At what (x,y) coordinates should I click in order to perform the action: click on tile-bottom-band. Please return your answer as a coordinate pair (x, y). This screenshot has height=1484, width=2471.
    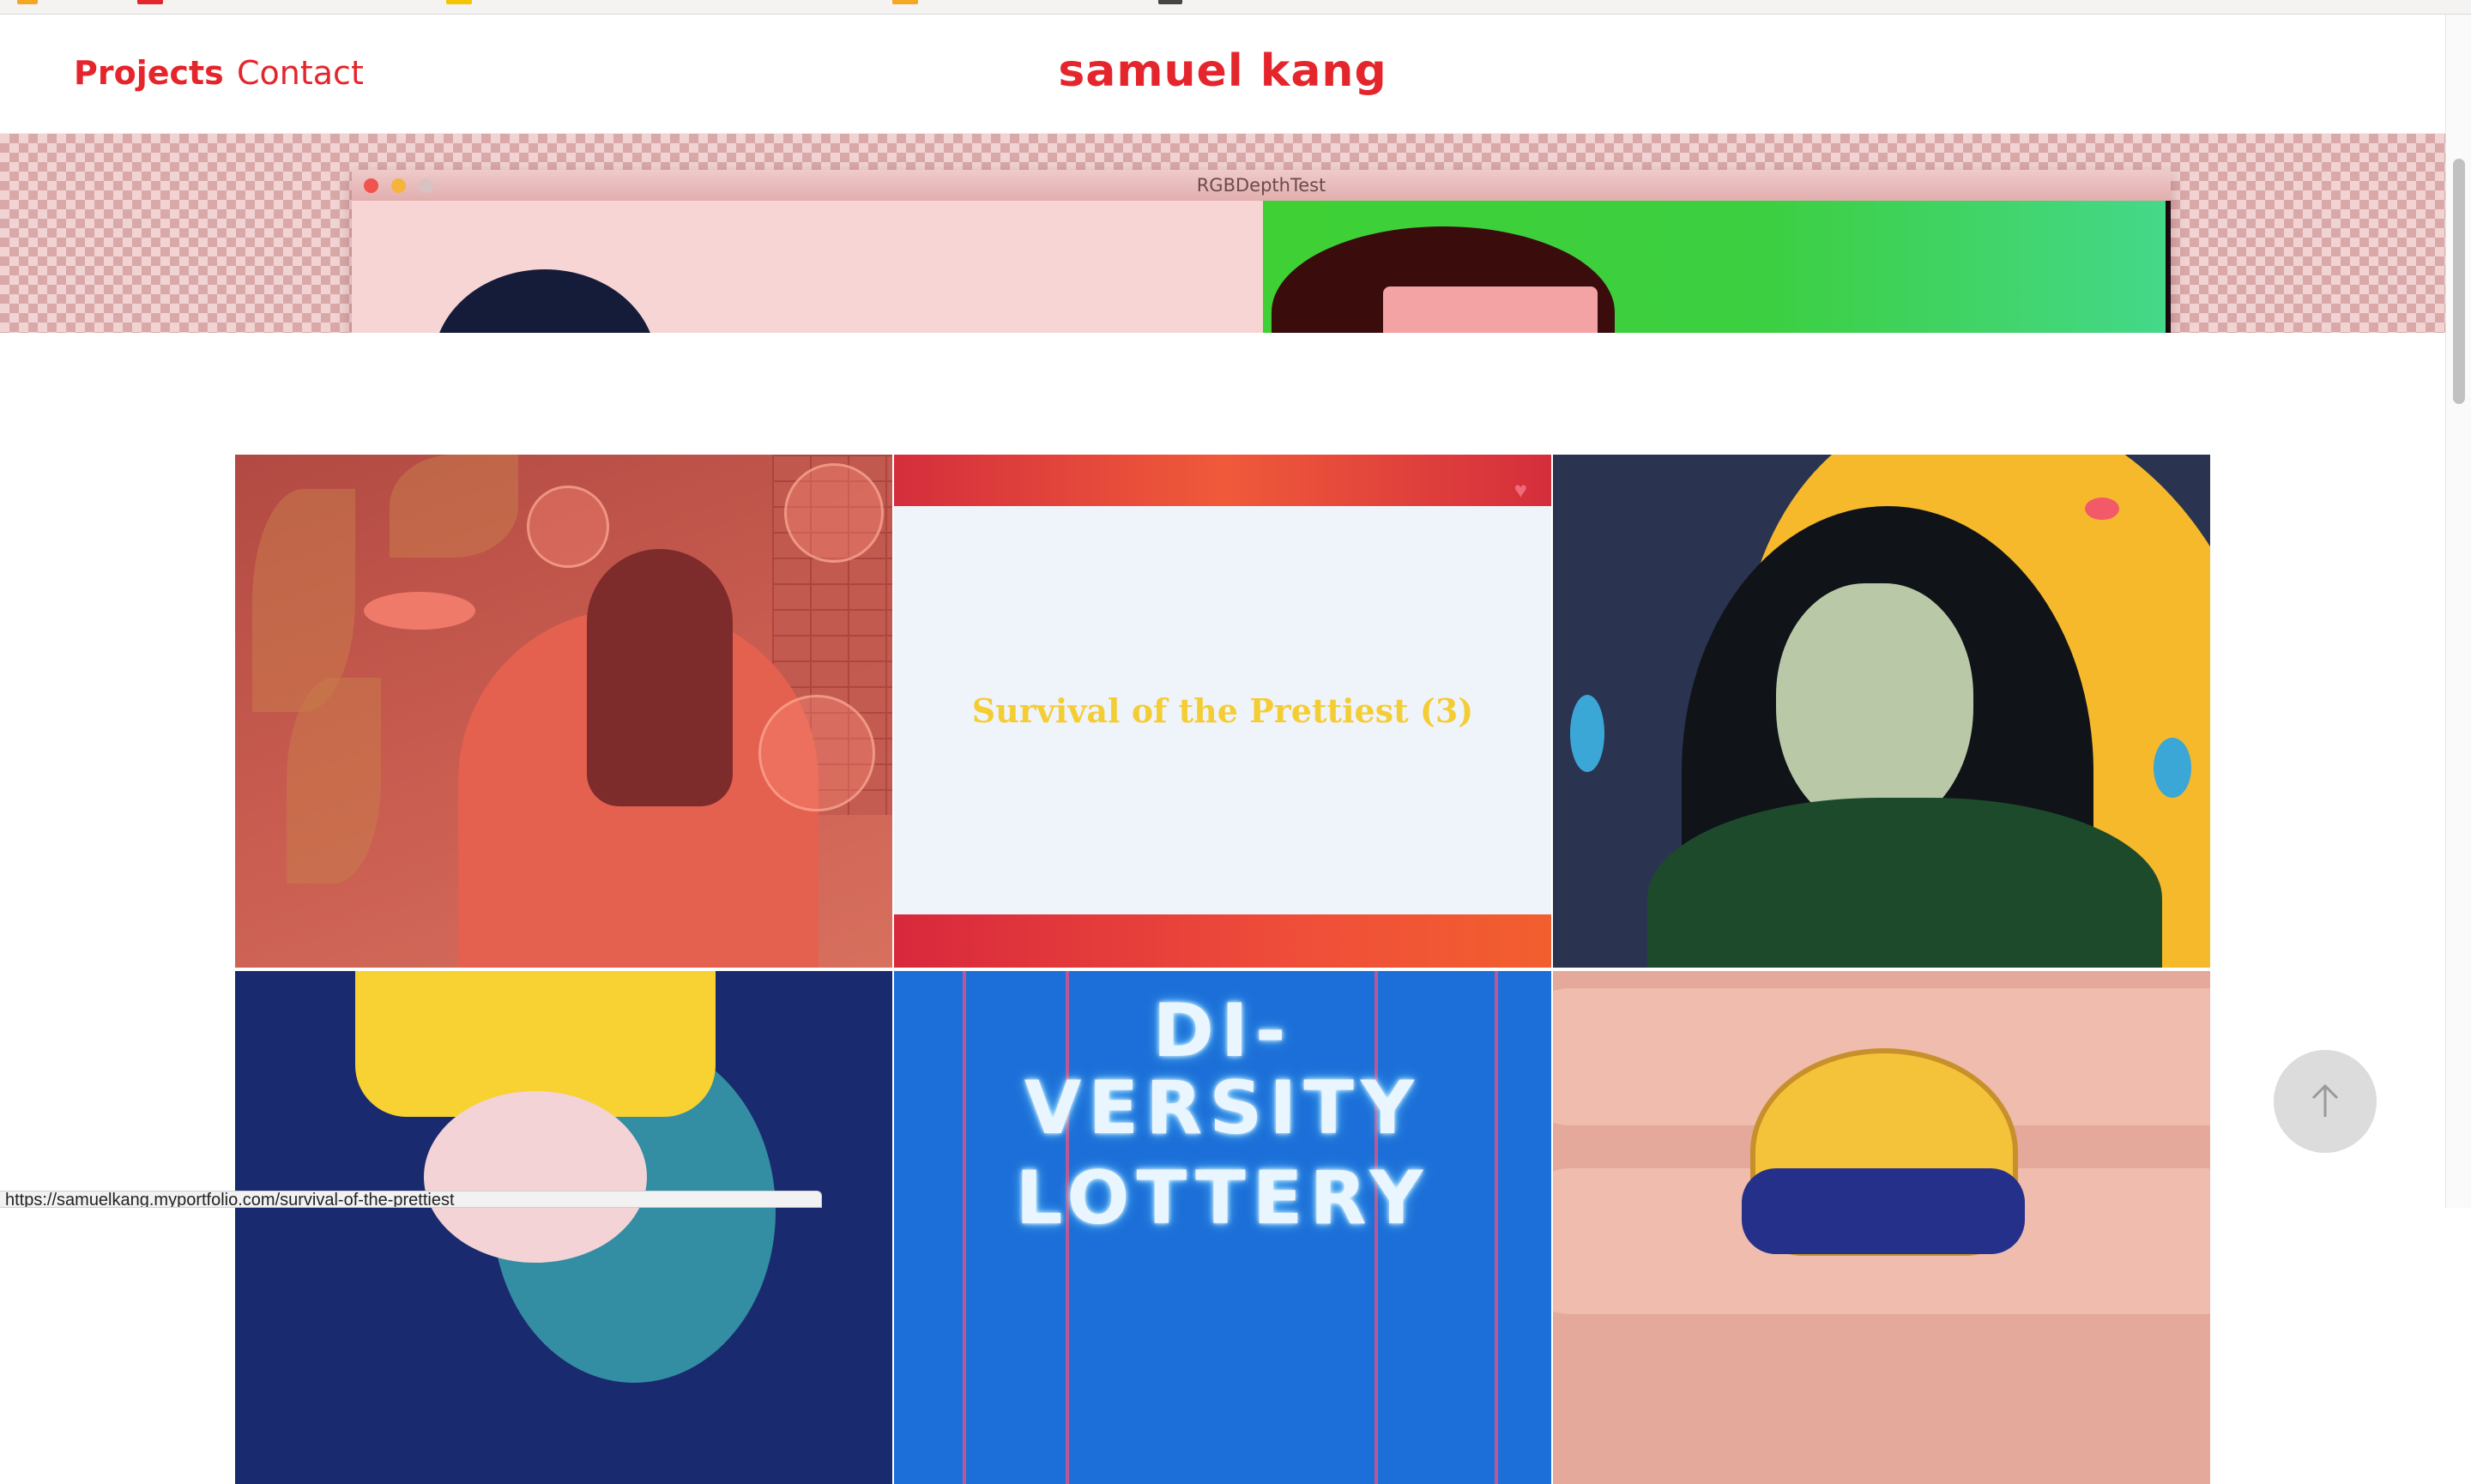
    Looking at the image, I should click on (1222, 941).